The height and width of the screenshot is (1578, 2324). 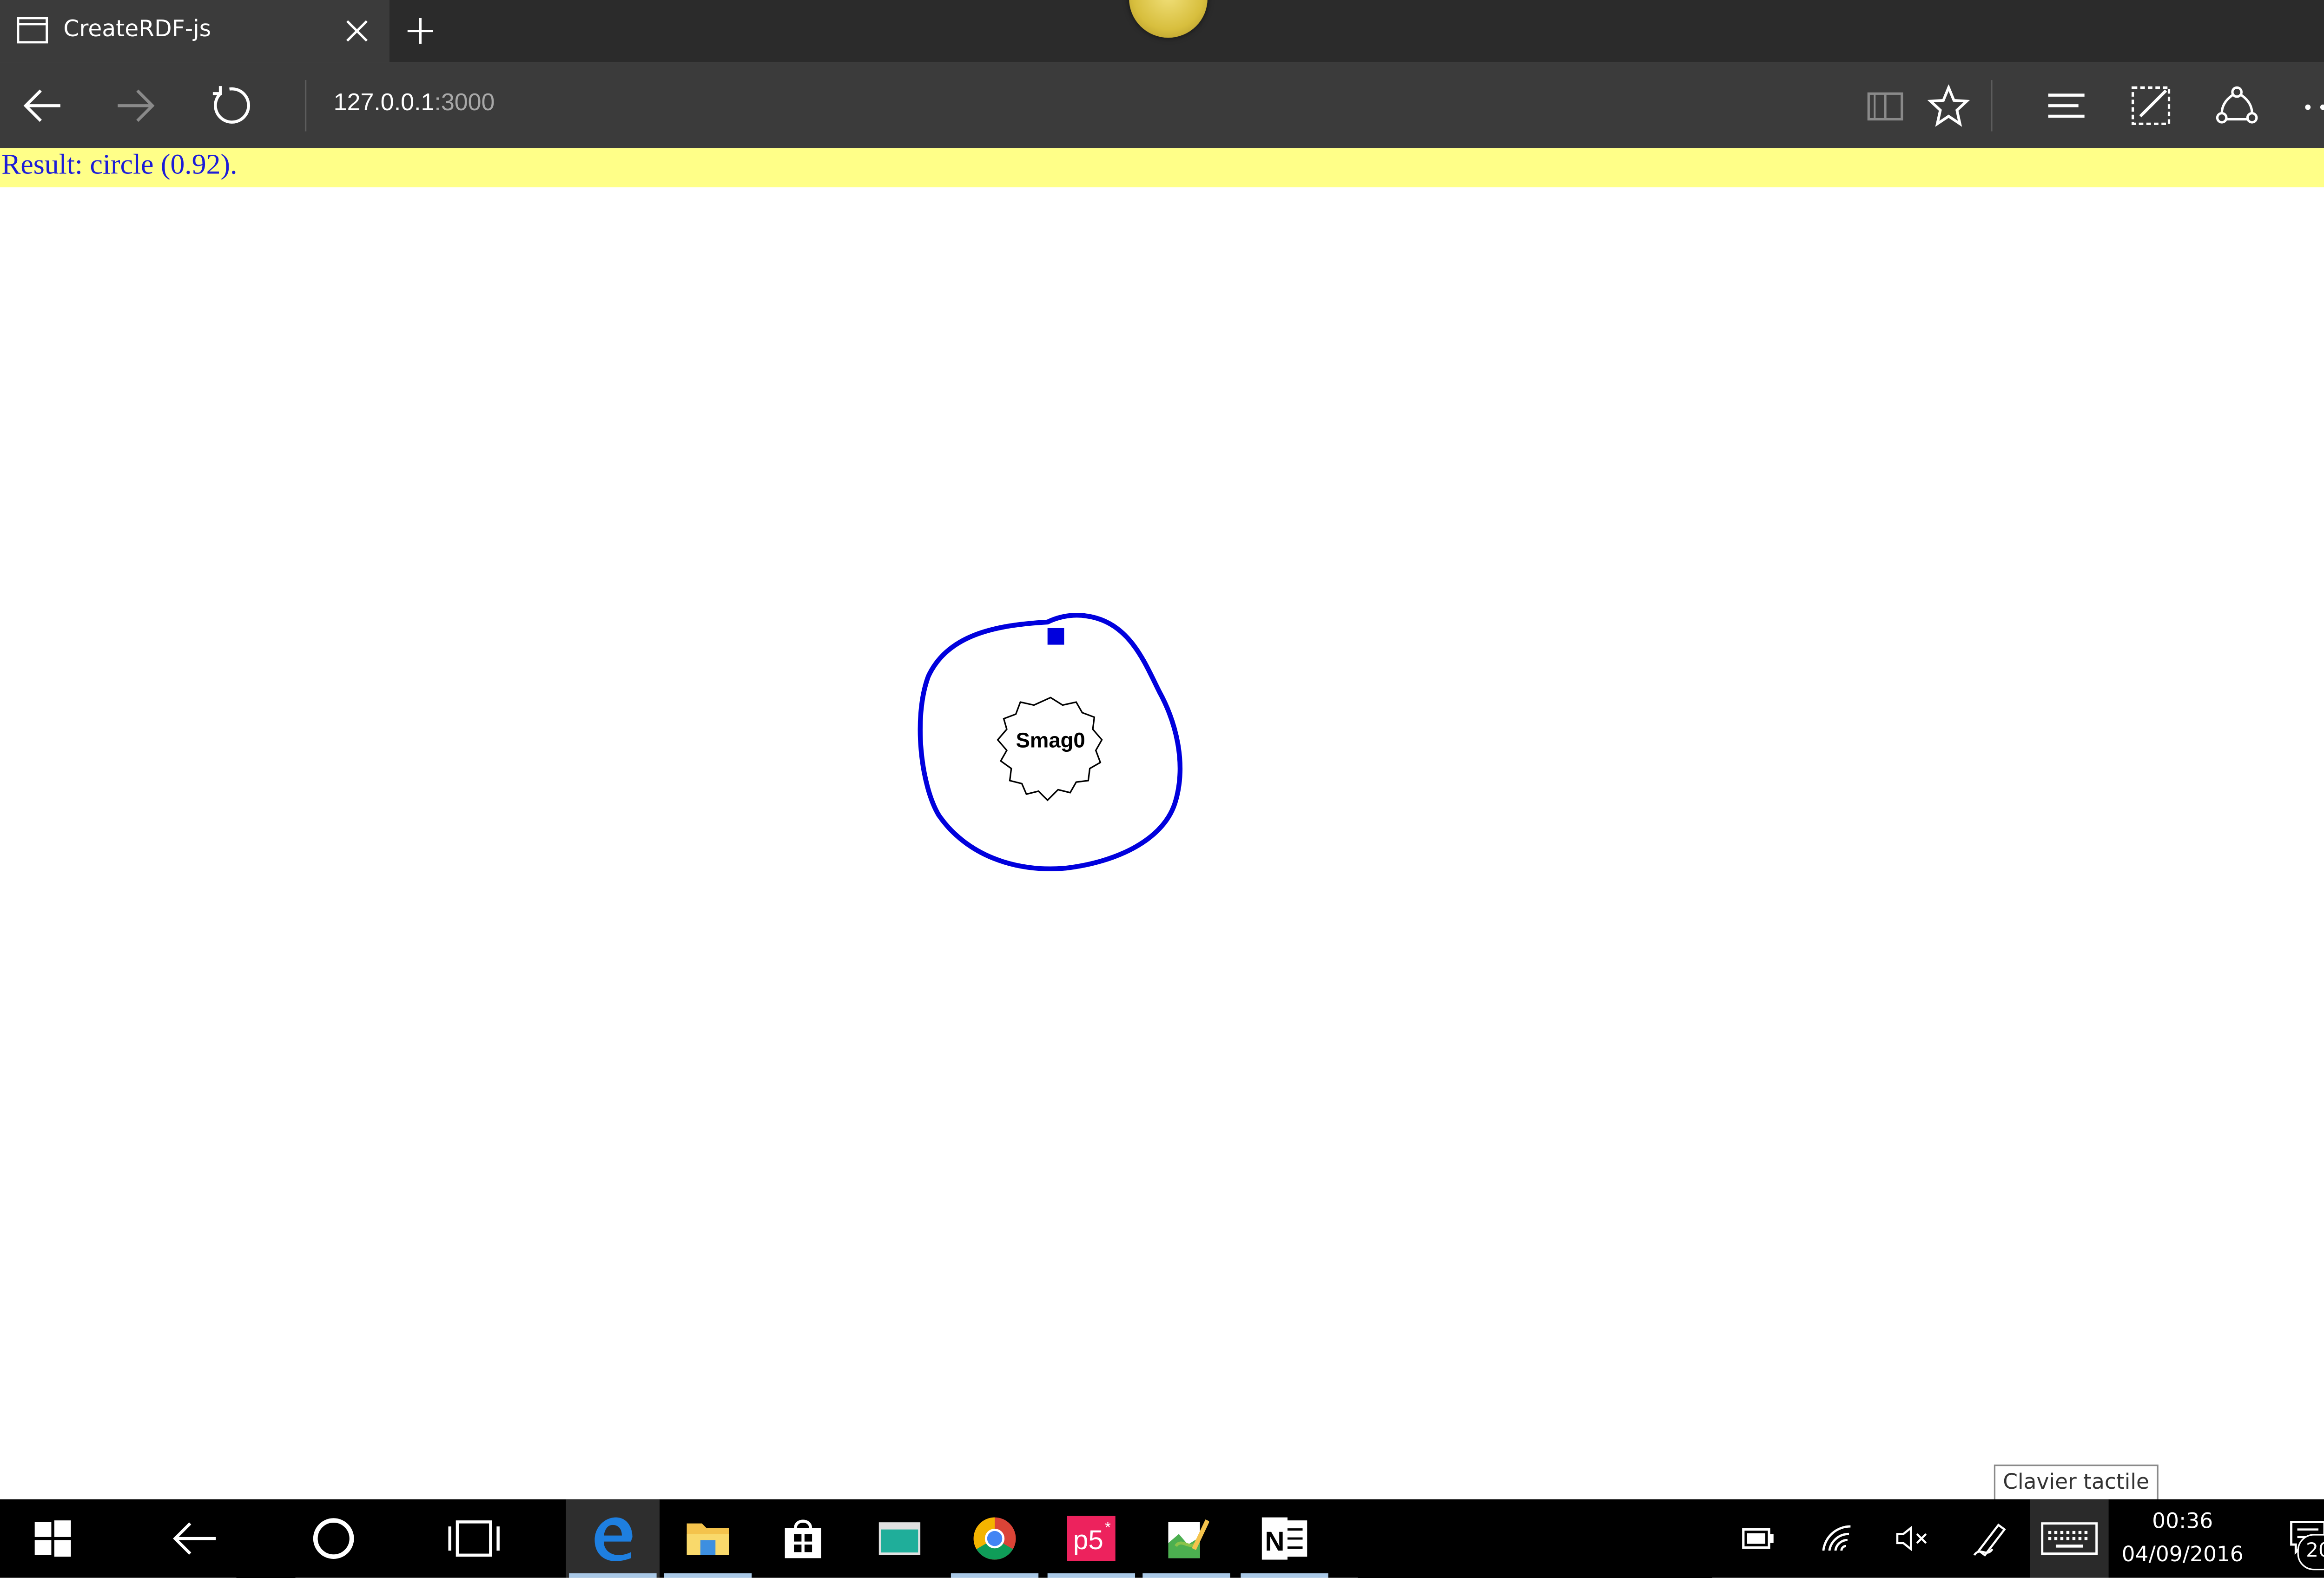 I want to click on taskbar-chrome, so click(x=994, y=1538).